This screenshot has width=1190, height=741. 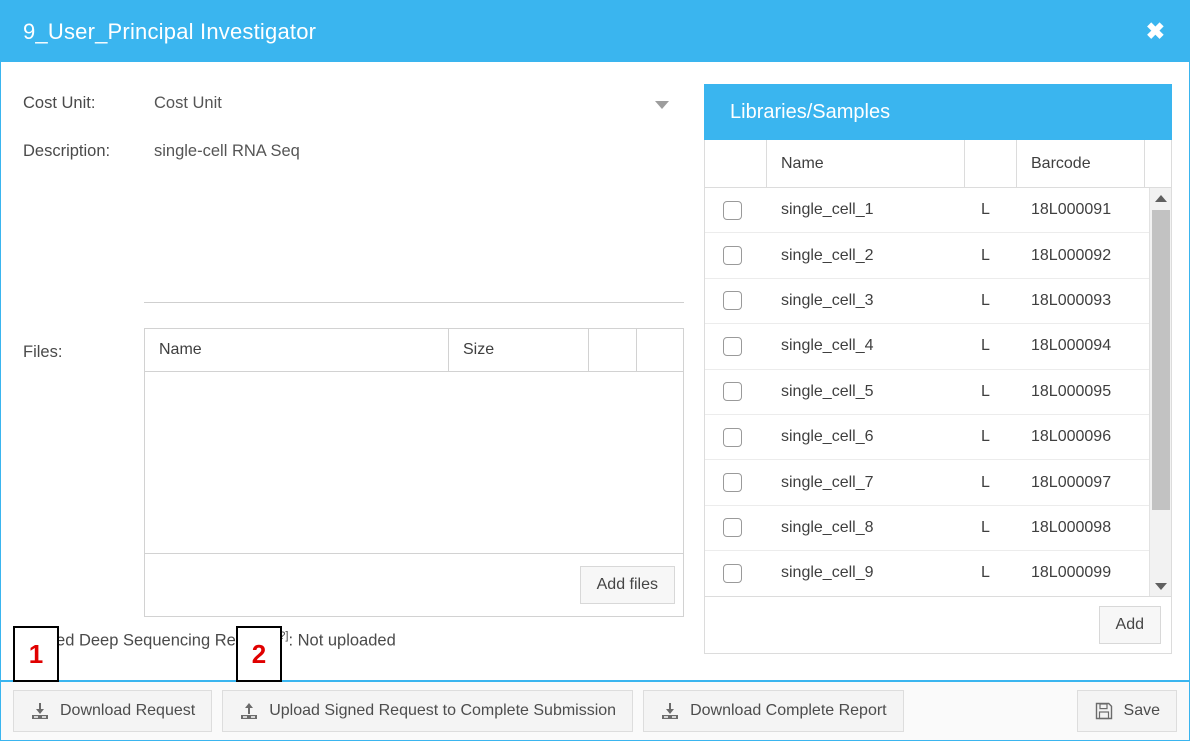 What do you see at coordinates (827, 391) in the screenshot?
I see `row-name-cell: single_cell_5` at bounding box center [827, 391].